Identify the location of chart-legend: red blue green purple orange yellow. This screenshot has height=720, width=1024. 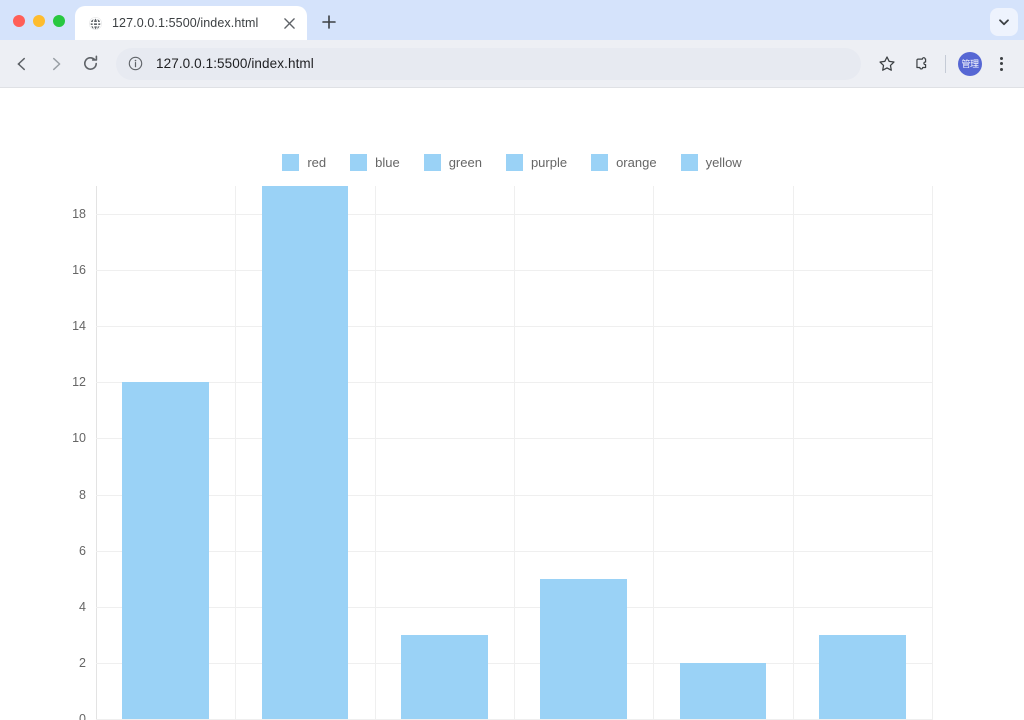
(512, 162).